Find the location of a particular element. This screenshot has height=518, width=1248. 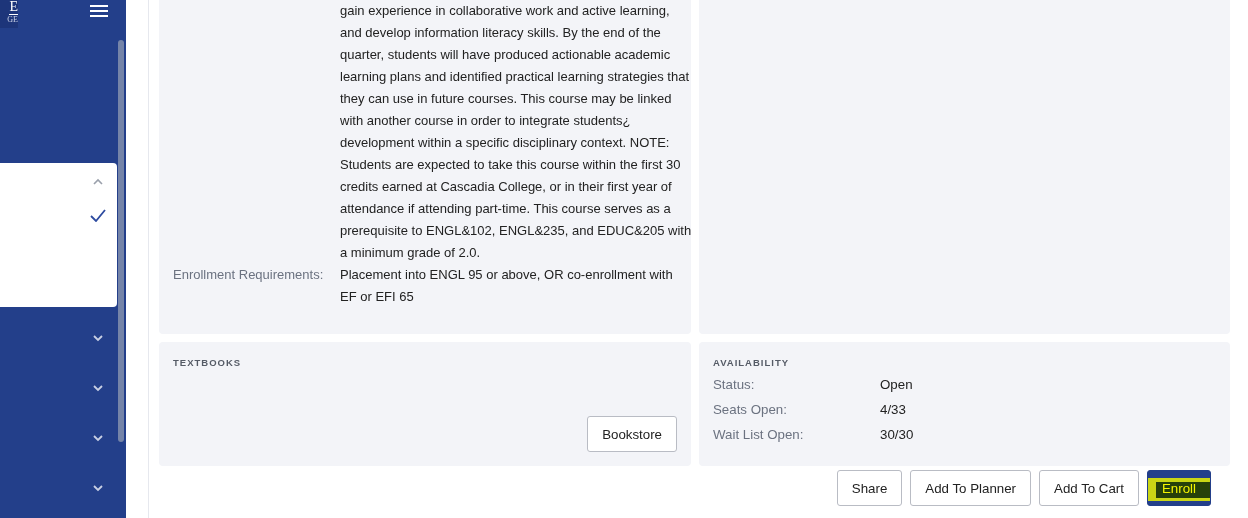

section-heading: TEXTBOOKS is located at coordinates (208, 362).